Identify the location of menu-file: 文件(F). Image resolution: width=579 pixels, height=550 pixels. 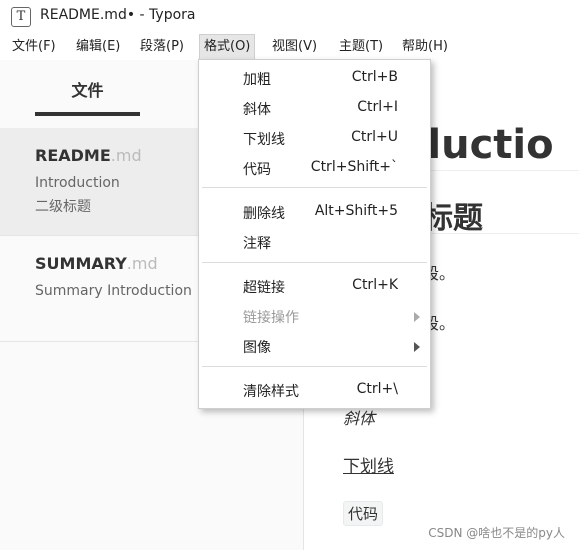
(34, 47).